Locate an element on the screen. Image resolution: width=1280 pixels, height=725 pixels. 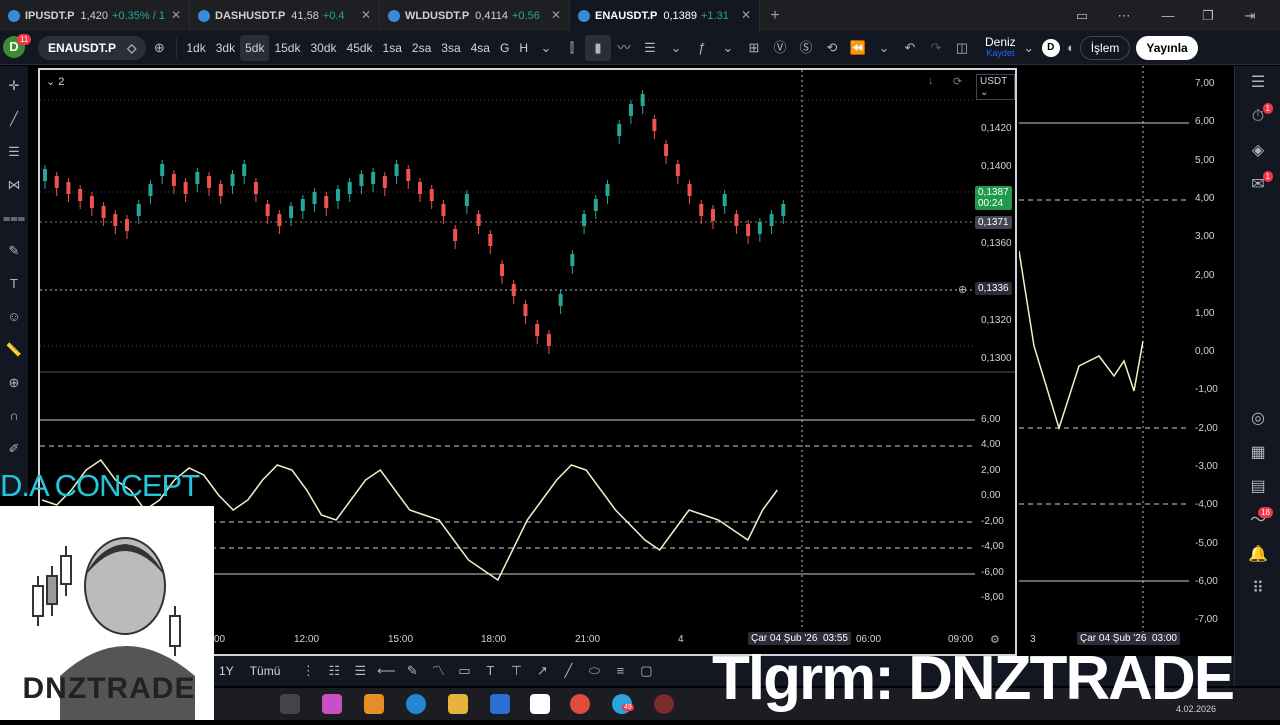
interval-5dk: 5dk is located at coordinates (255, 47).